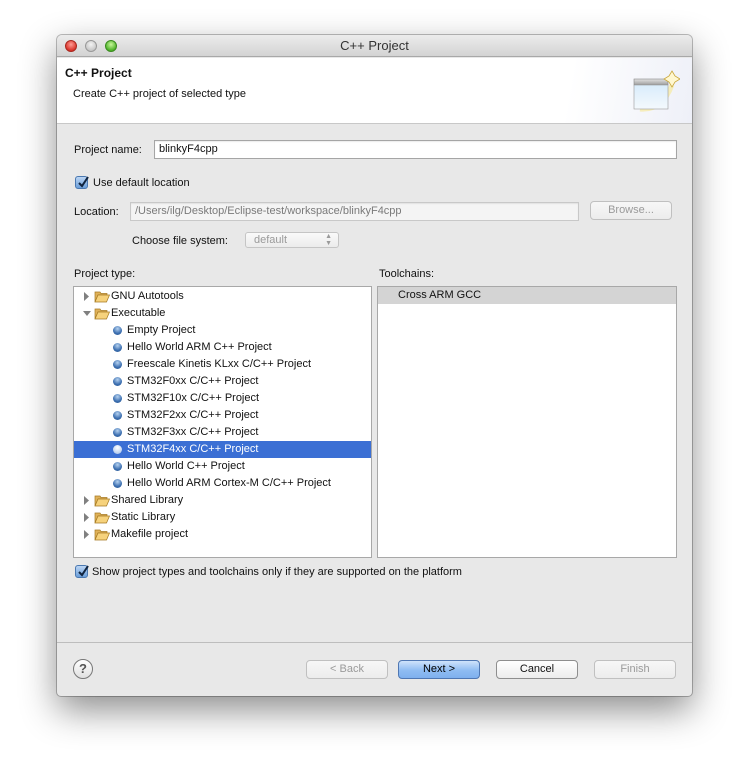 The height and width of the screenshot is (775, 749). I want to click on tree-item-row: STM32F3xx C/C++ Project, so click(222, 432).